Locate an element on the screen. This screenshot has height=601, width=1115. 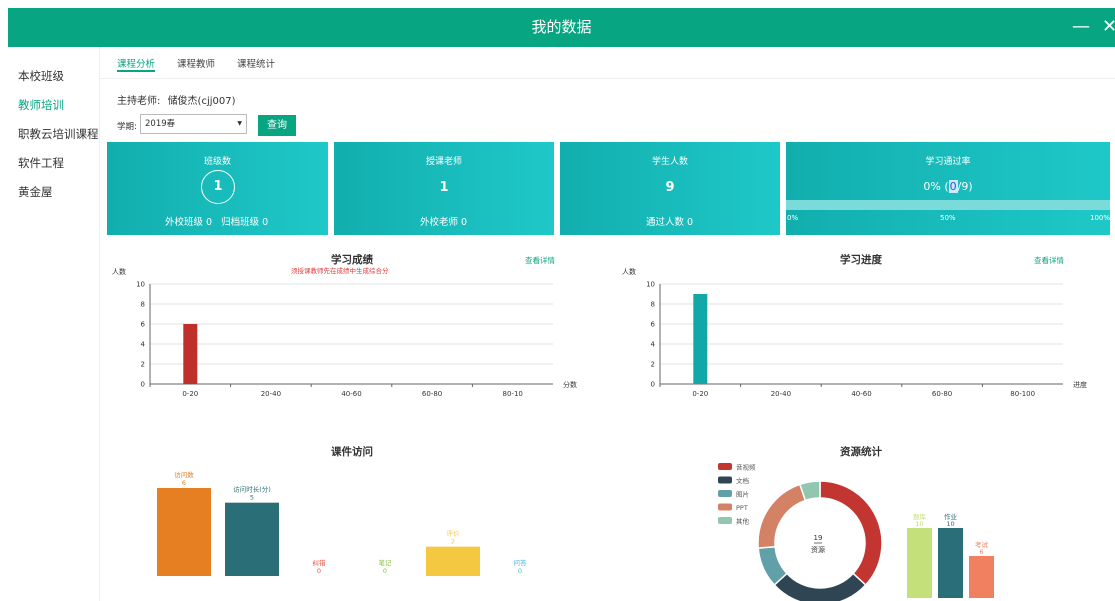
sidebar-item-gold-house: 黄金屋 is located at coordinates (35, 192).